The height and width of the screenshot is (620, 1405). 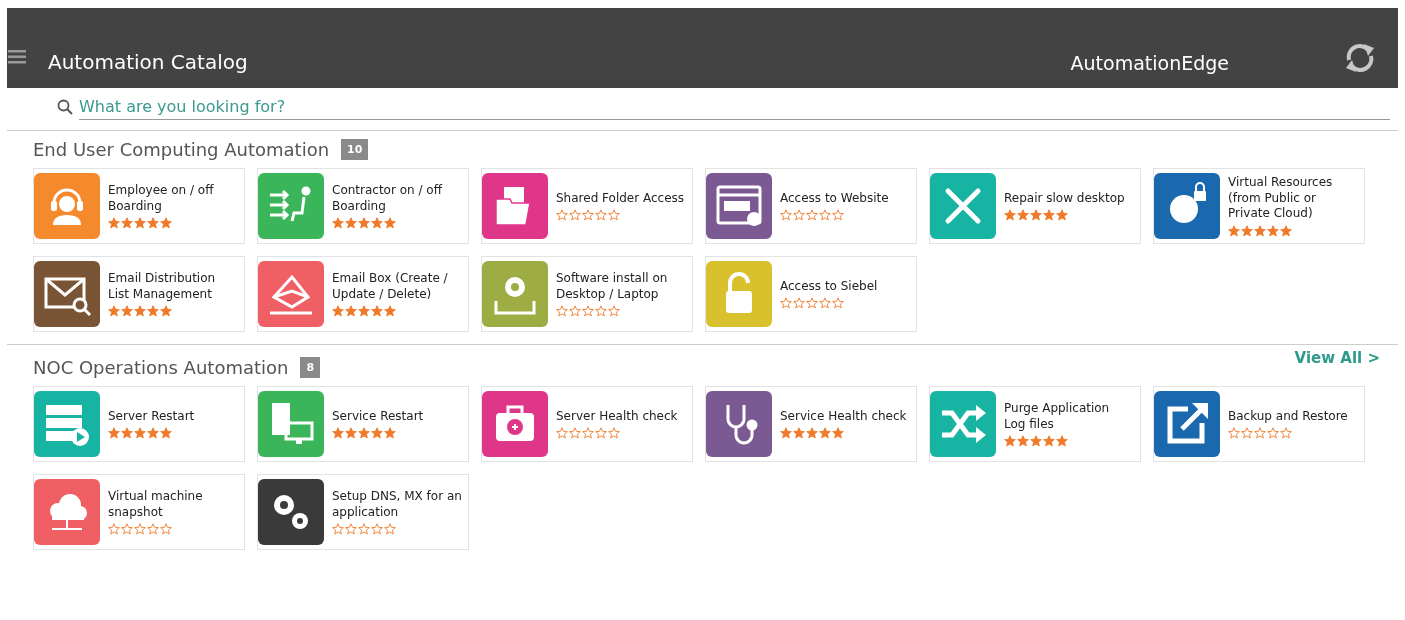 I want to click on automation-card: Purge Application Log files, so click(x=1035, y=424).